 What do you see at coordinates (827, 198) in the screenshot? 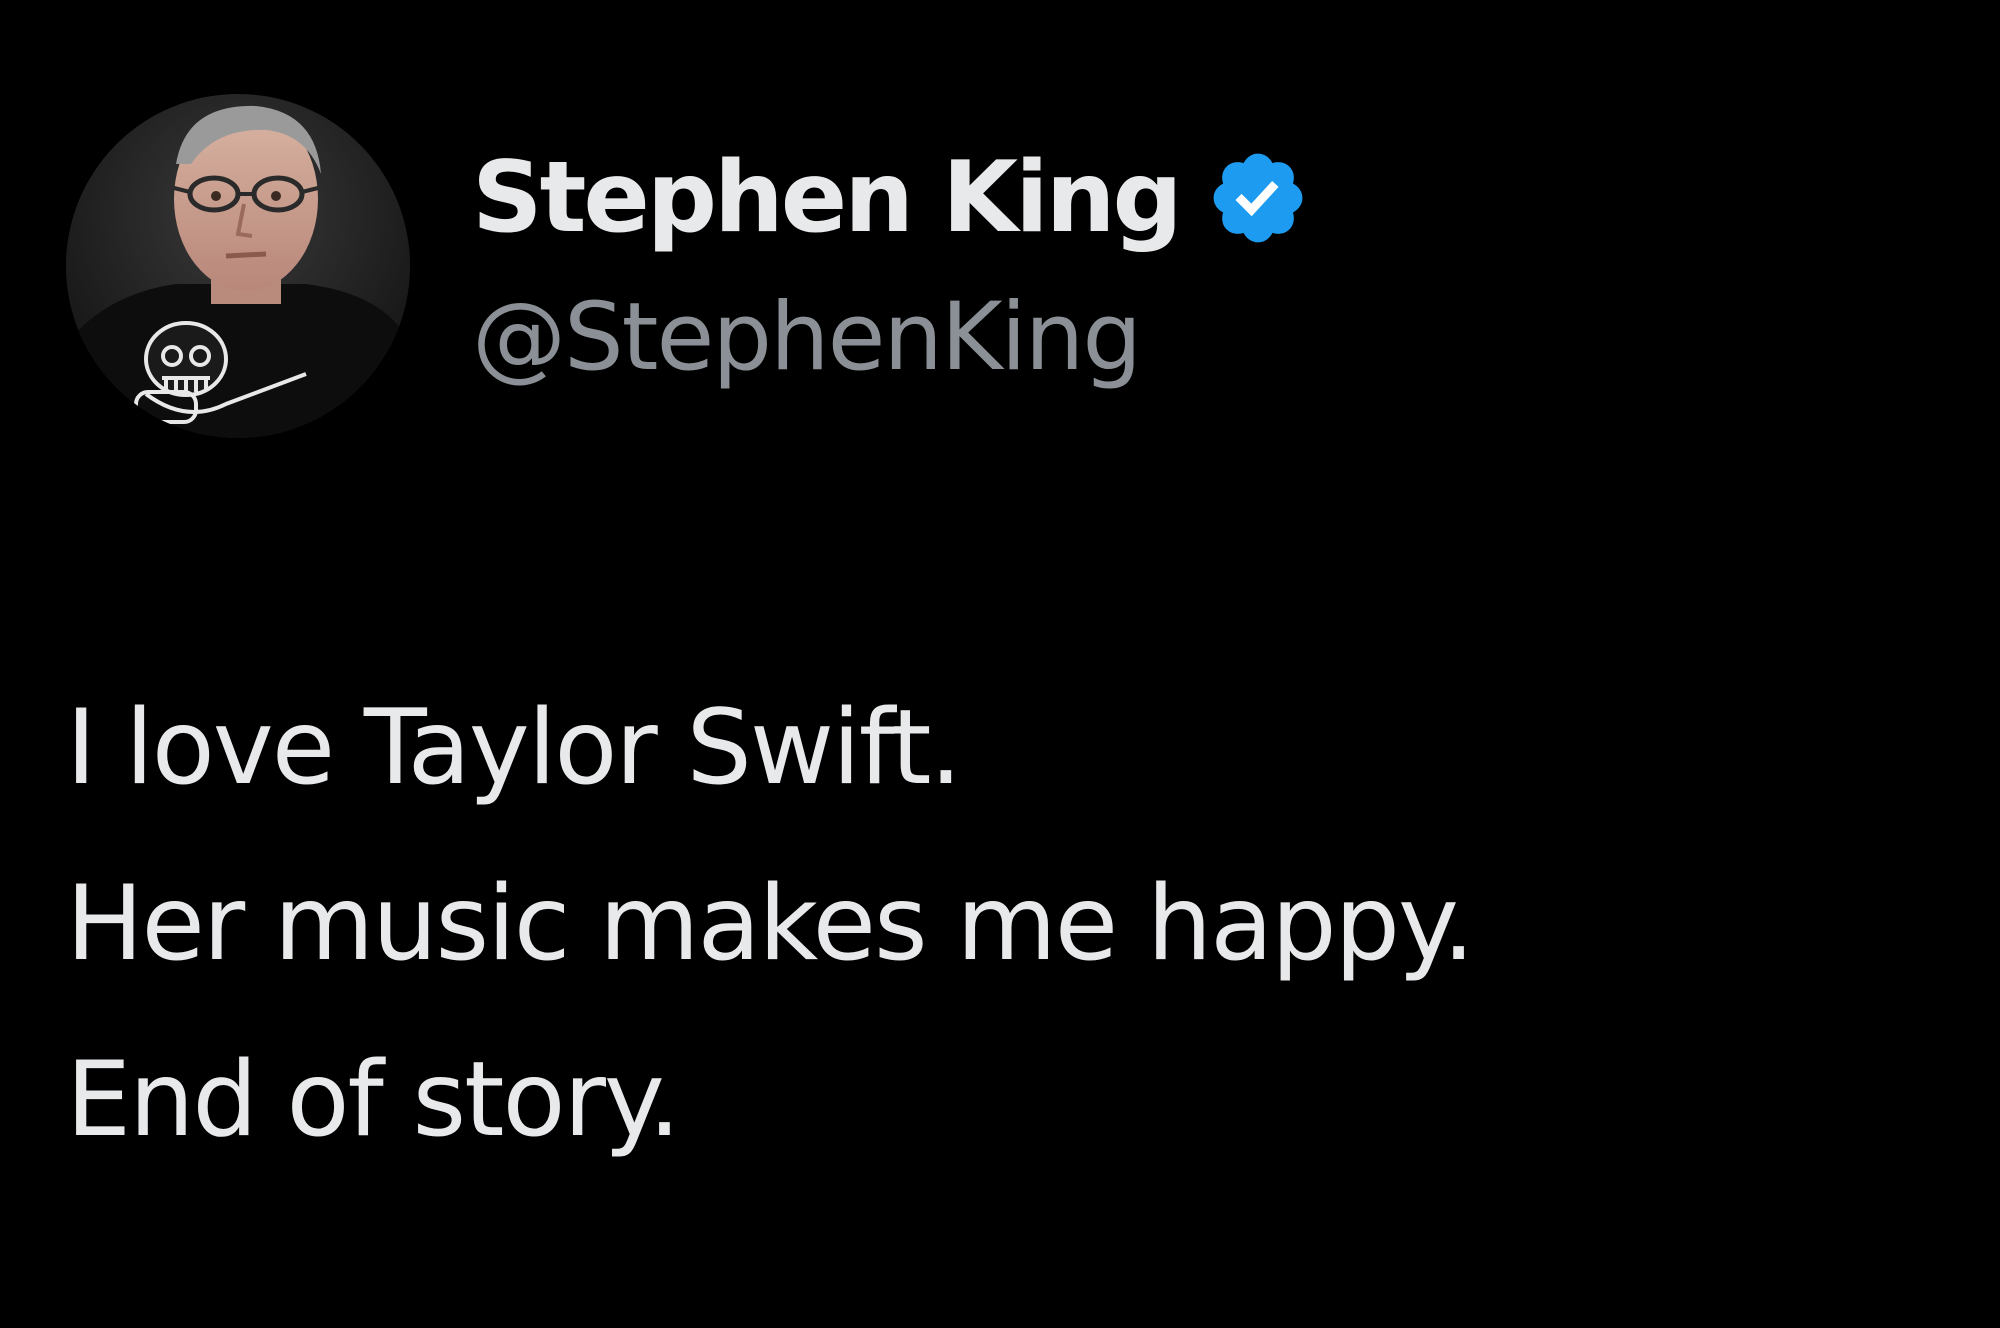
I see `display-name: Stephen King` at bounding box center [827, 198].